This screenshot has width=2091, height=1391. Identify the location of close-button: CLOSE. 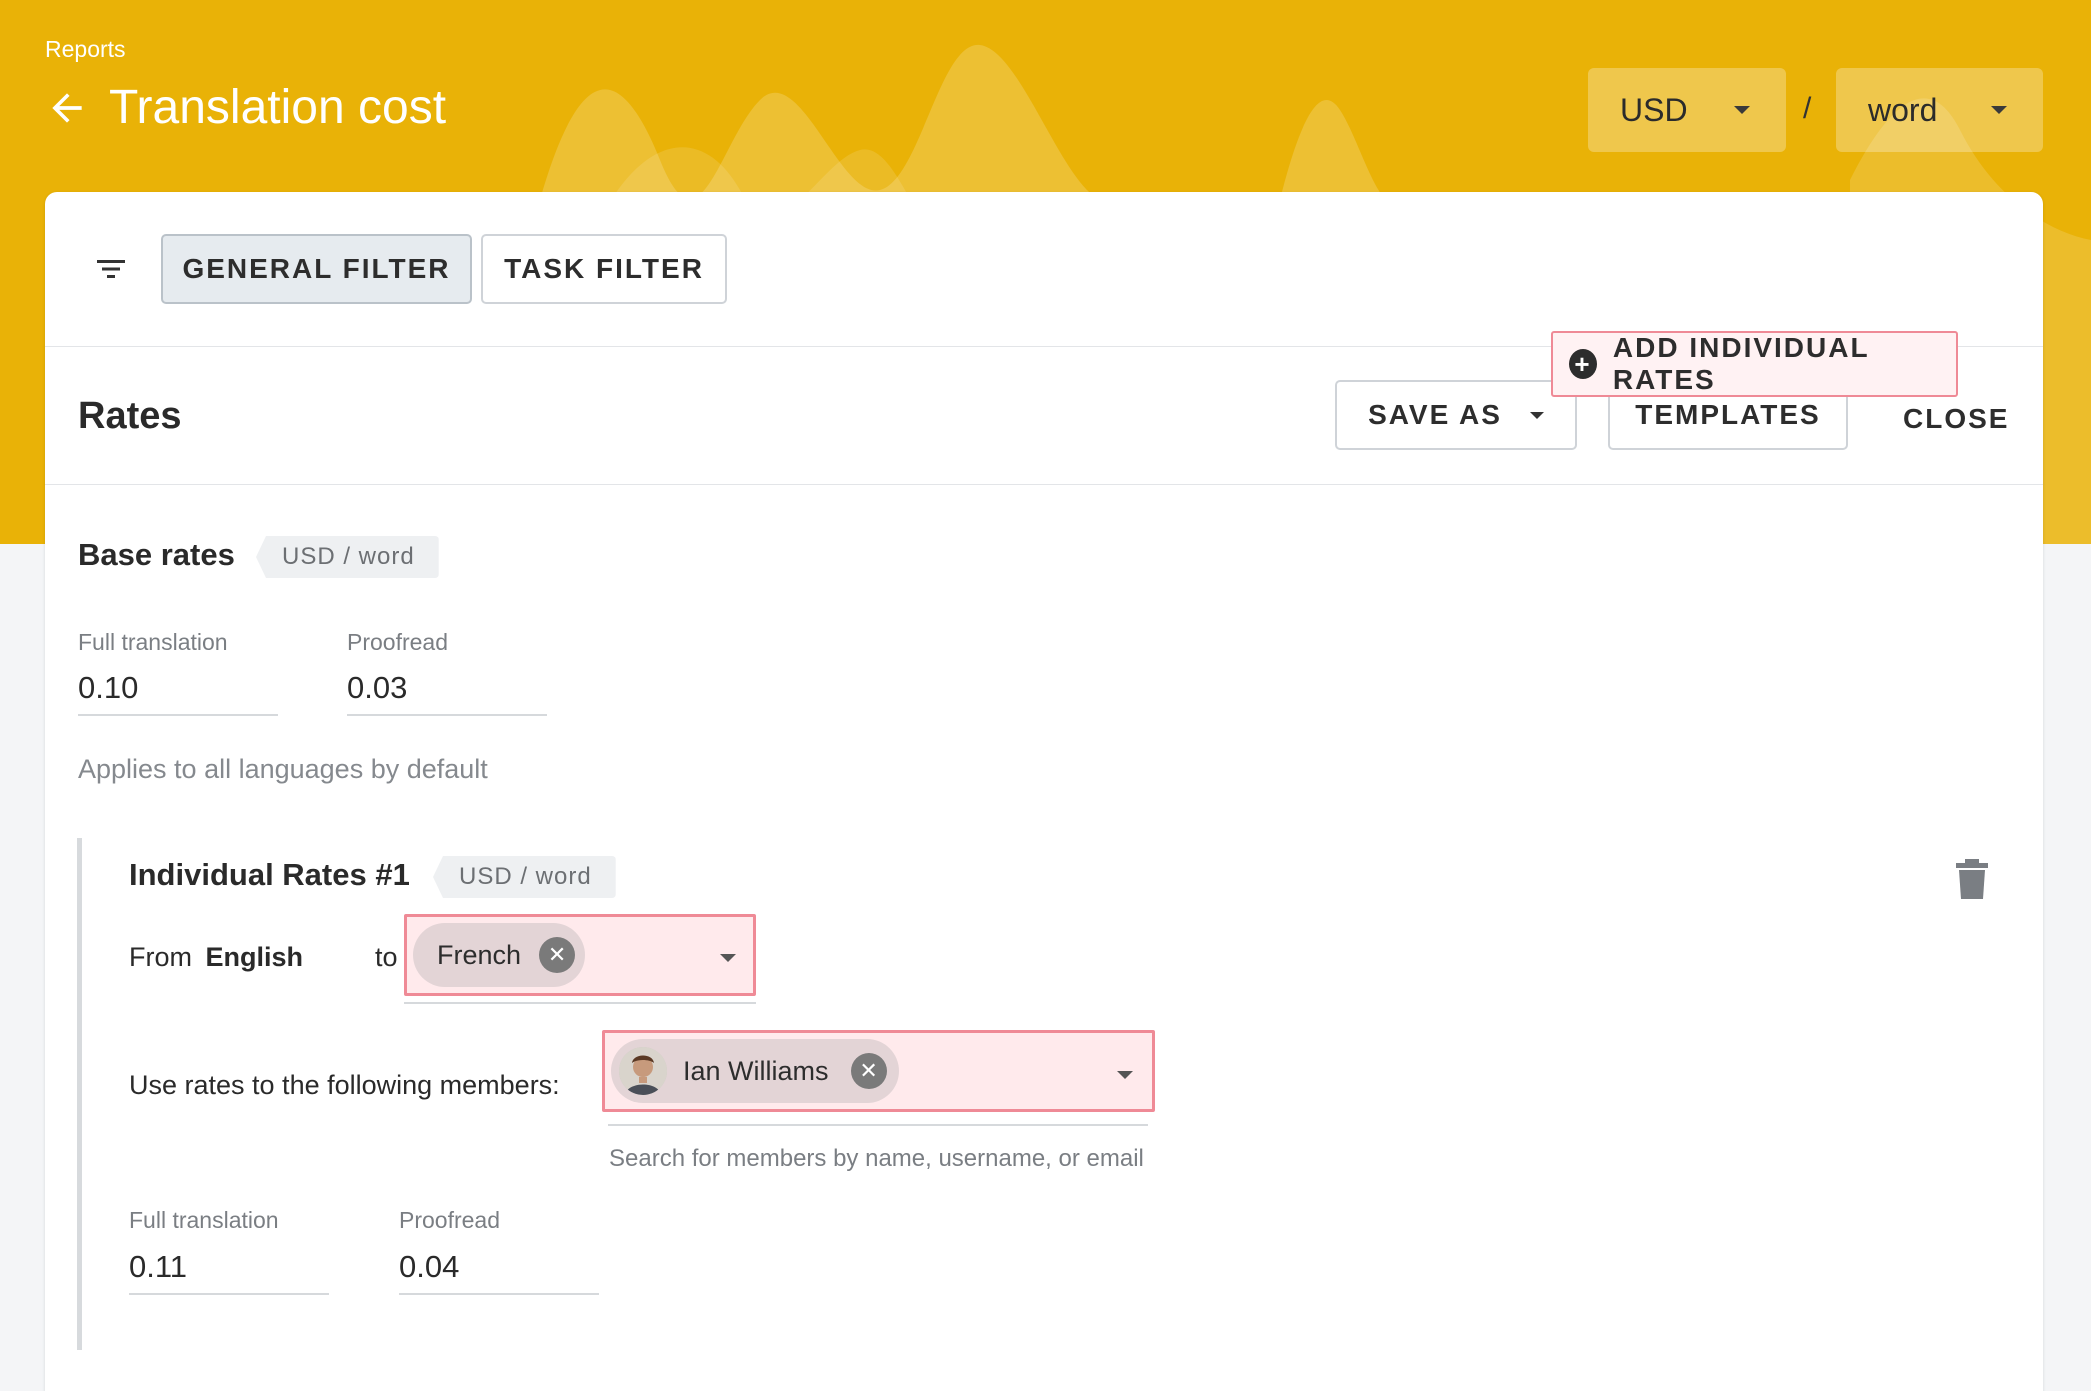
(1956, 419).